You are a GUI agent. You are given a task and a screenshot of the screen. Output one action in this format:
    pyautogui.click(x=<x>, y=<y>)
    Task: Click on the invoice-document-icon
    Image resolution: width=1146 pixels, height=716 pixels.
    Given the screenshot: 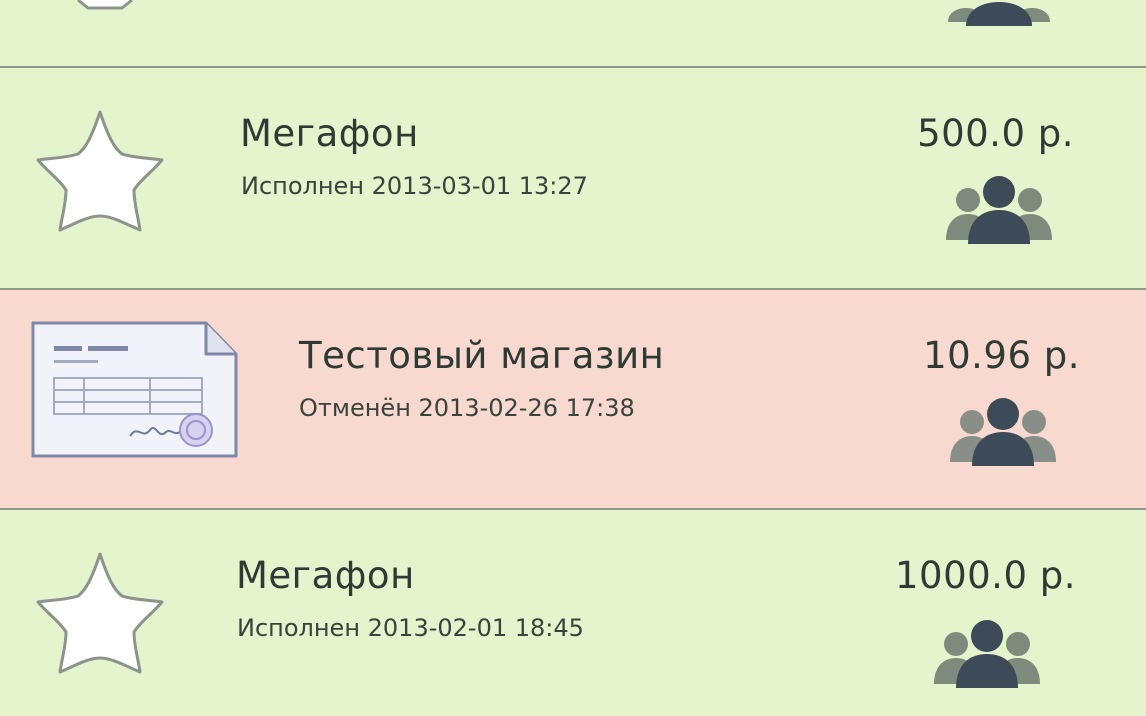 What is the action you would take?
    pyautogui.click(x=135, y=390)
    